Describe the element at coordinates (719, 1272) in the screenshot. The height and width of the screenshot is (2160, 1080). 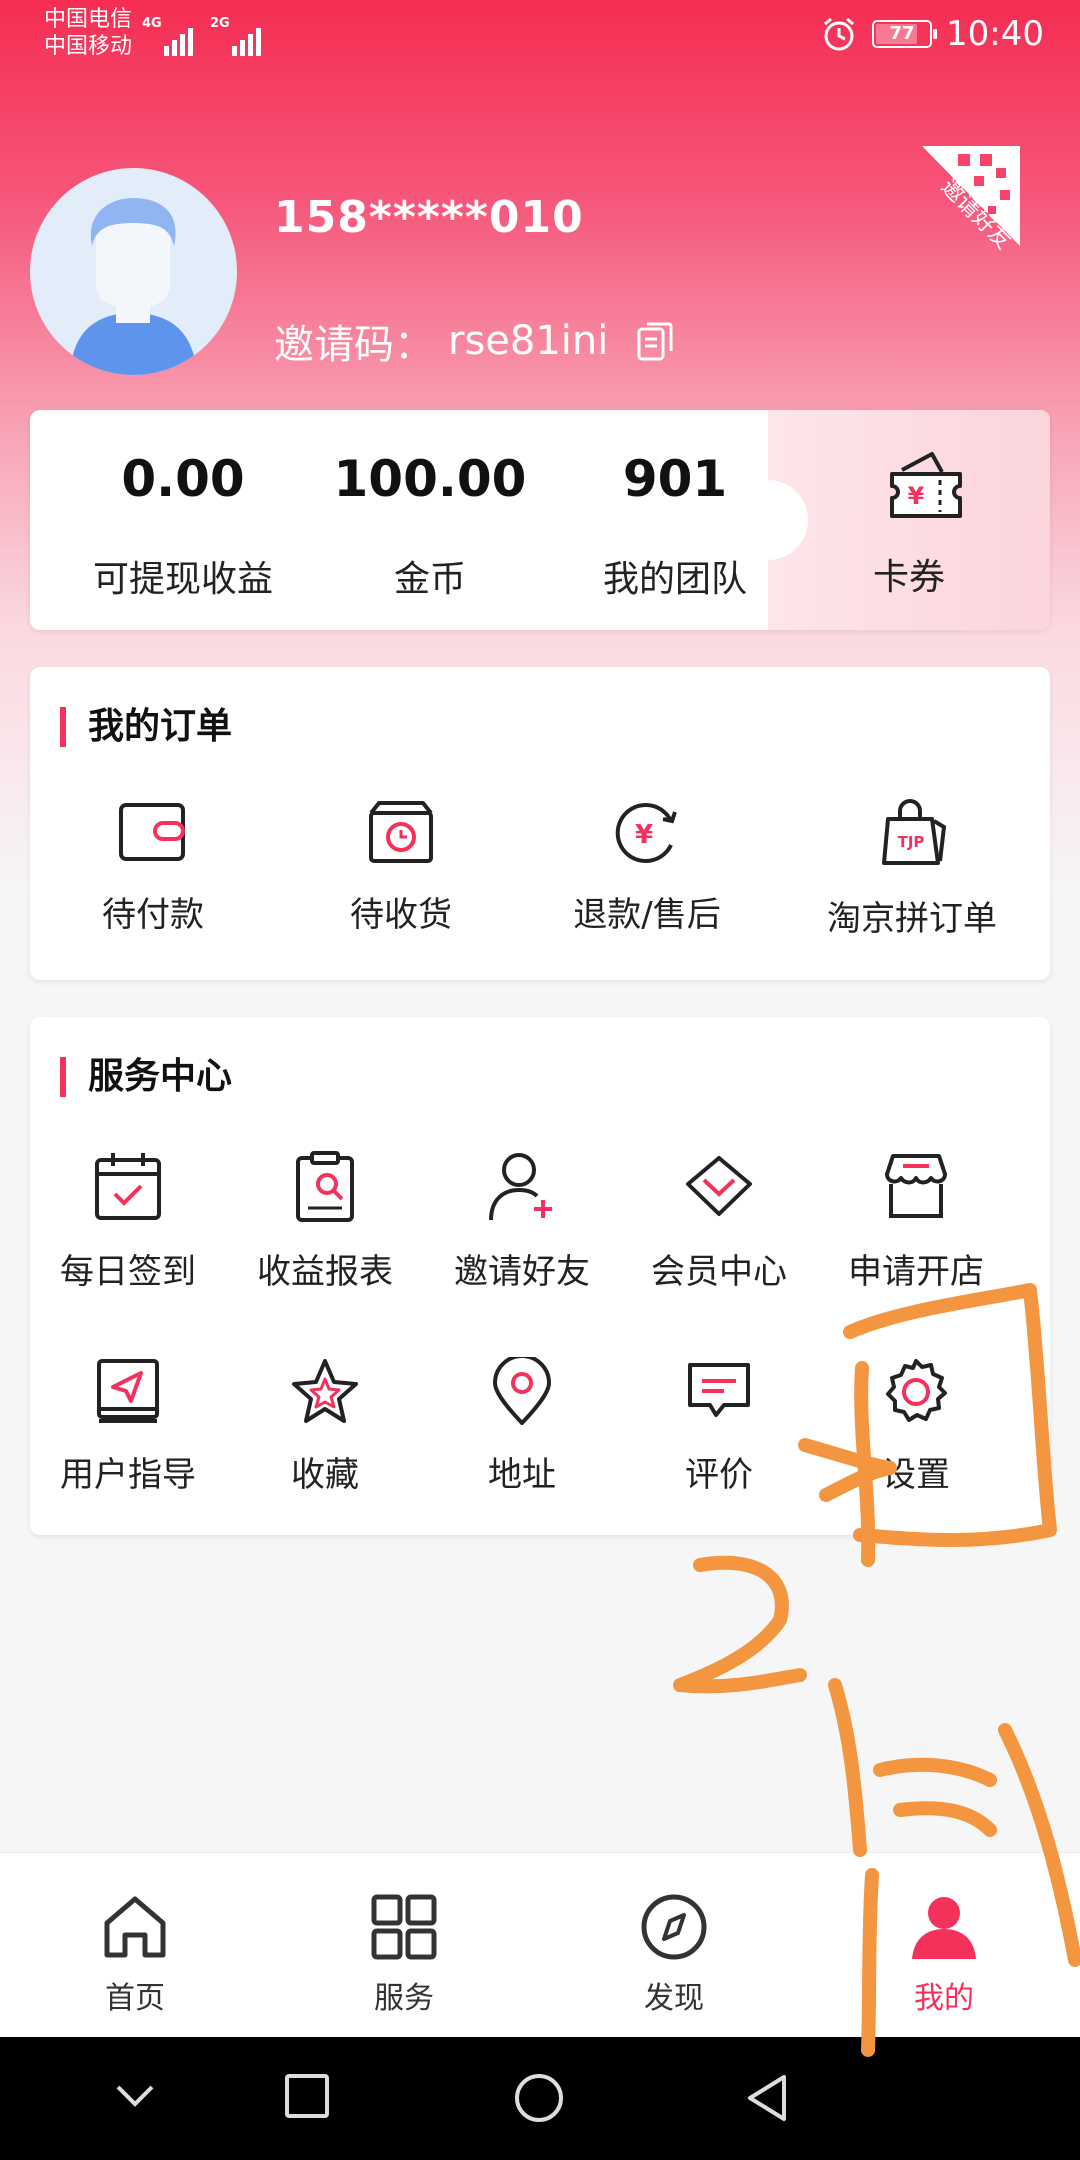
I see `service-item-label: 会员中心` at that location.